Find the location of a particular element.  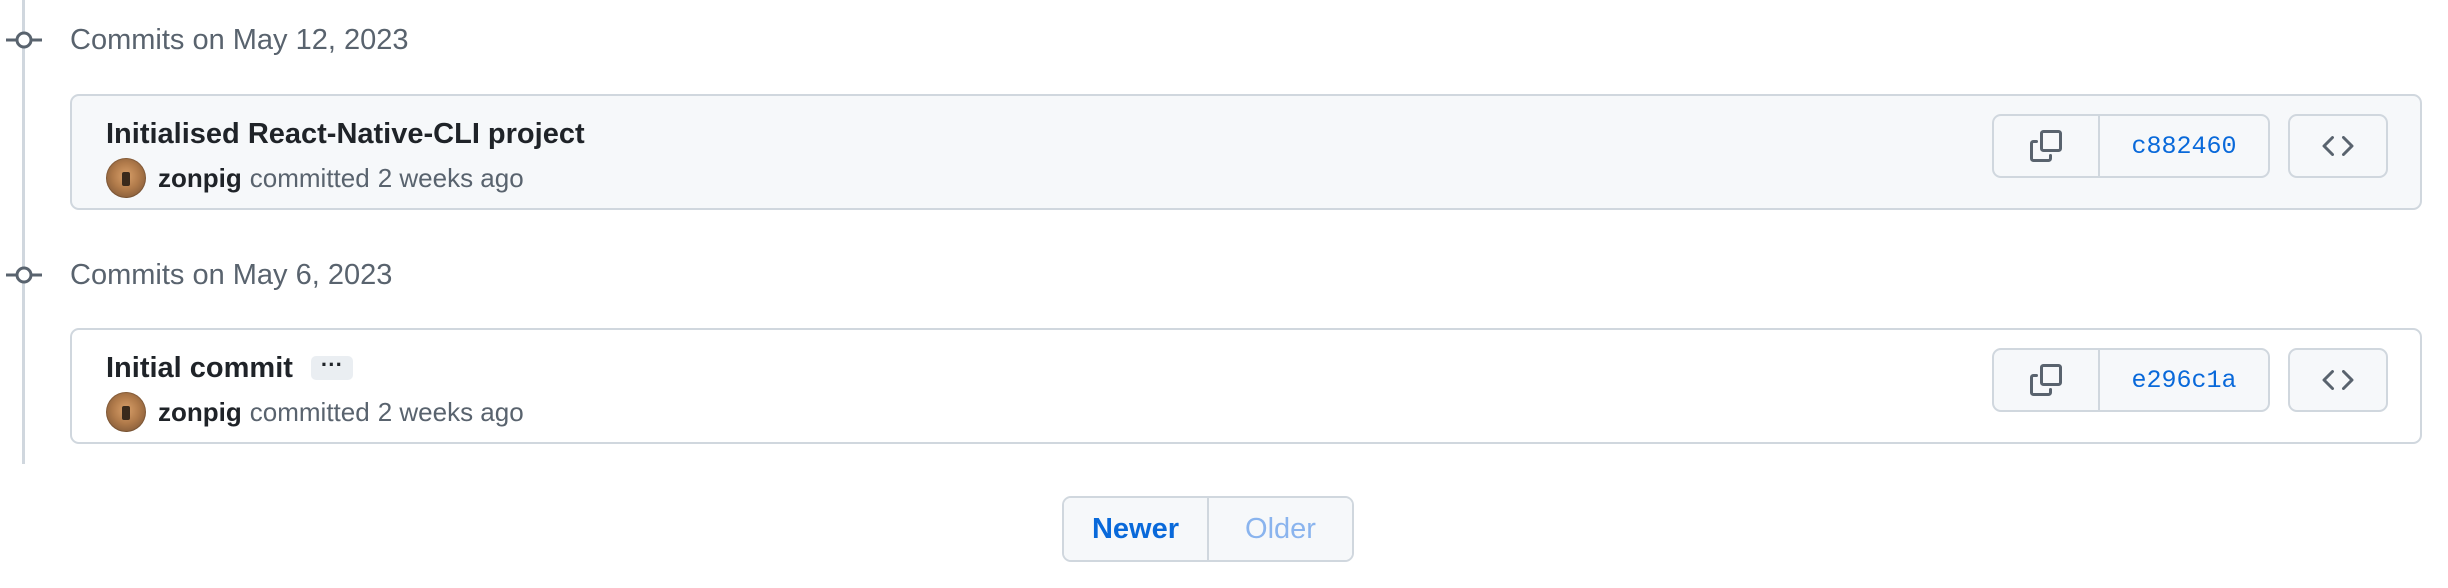

newer-button: Newer is located at coordinates (1136, 529).